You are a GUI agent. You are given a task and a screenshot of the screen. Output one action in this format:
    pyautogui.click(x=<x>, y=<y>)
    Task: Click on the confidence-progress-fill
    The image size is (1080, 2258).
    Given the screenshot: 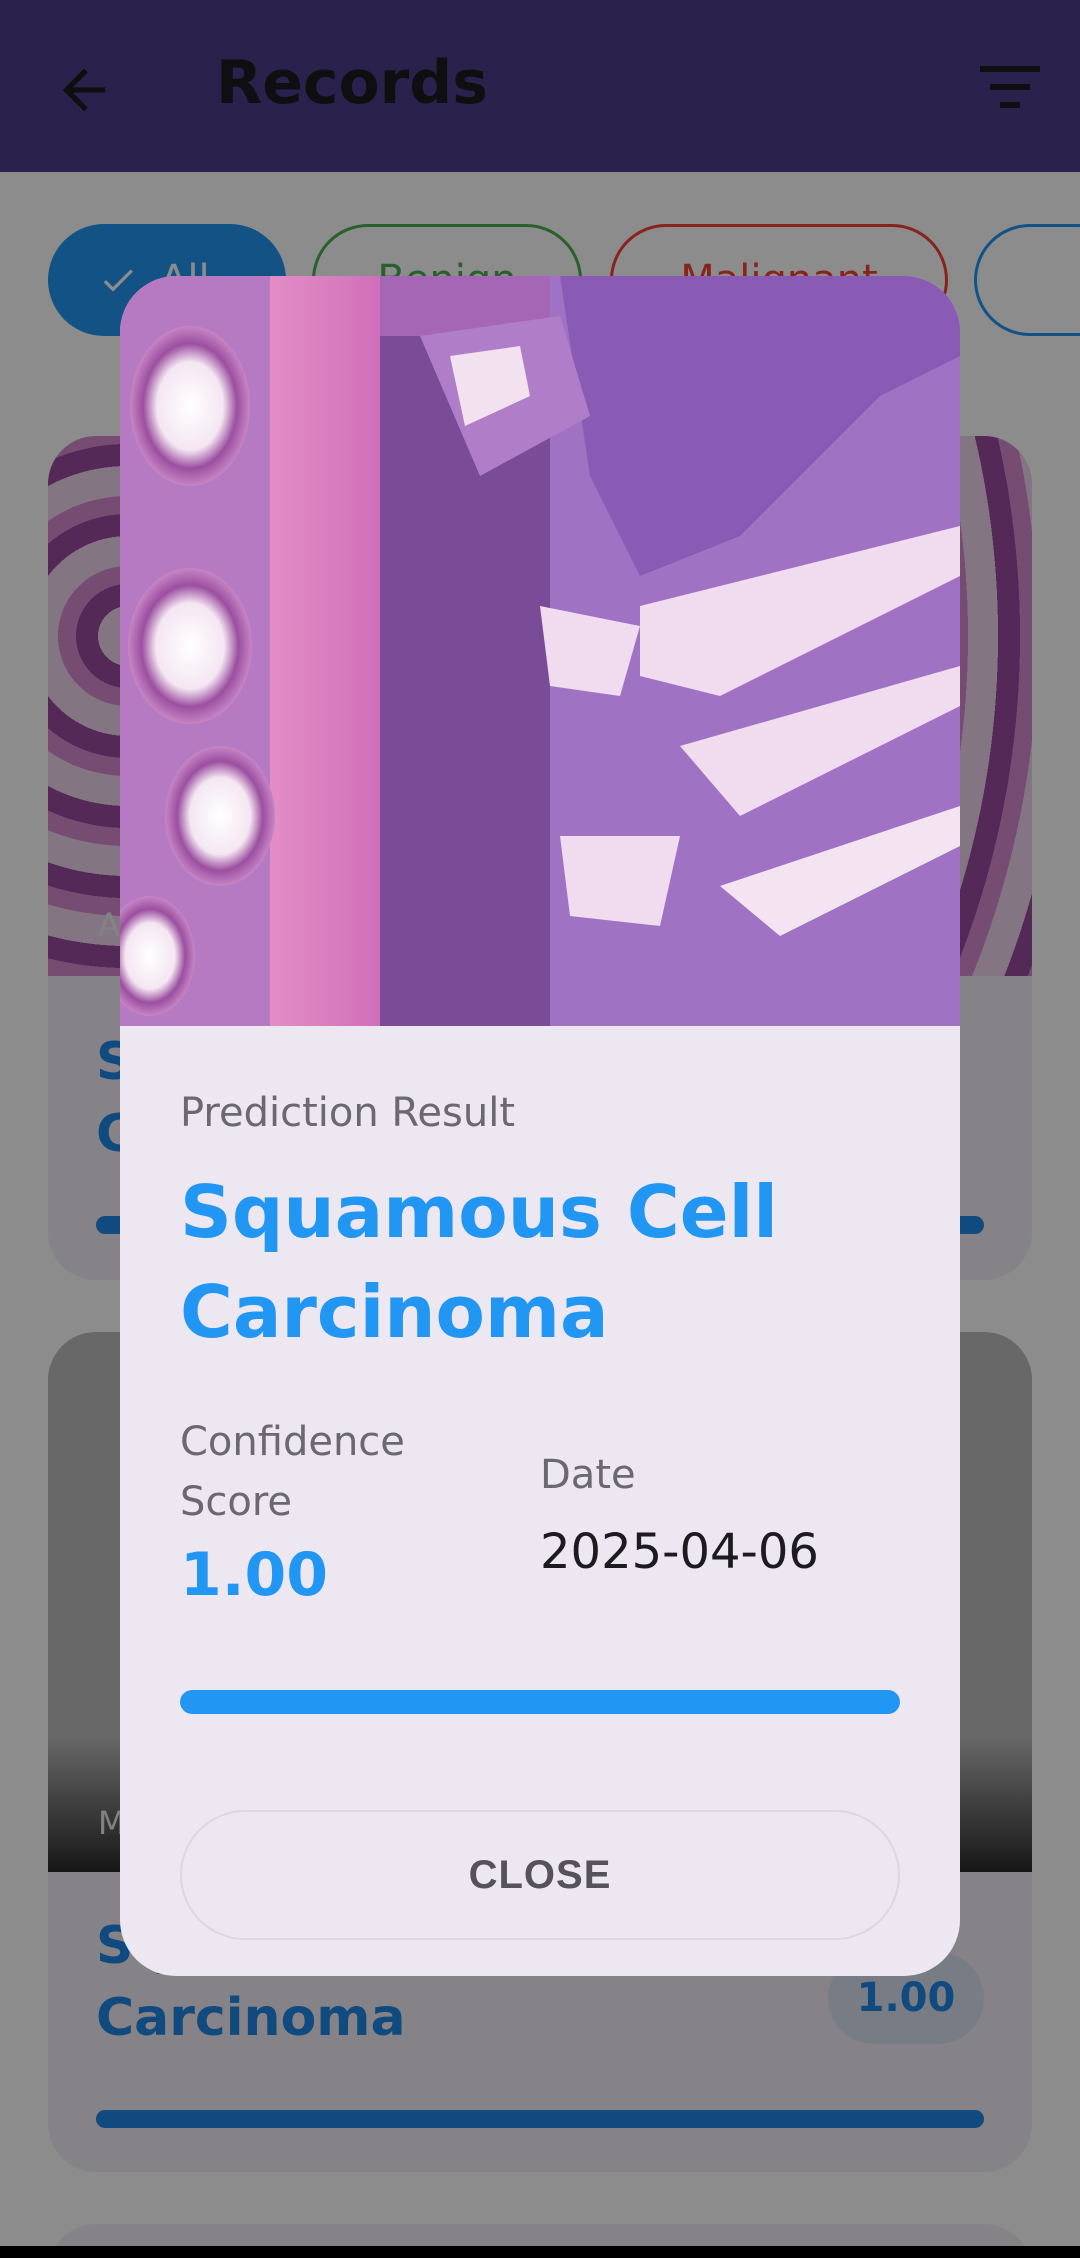 What is the action you would take?
    pyautogui.click(x=540, y=1702)
    